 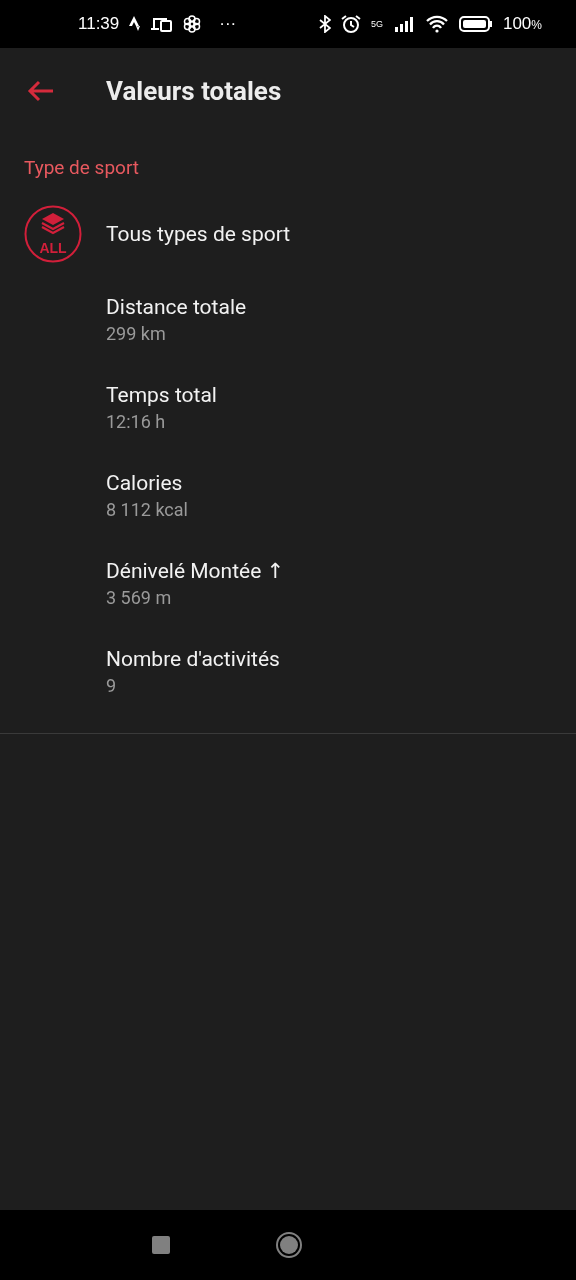 What do you see at coordinates (162, 24) in the screenshot?
I see `devices-icon` at bounding box center [162, 24].